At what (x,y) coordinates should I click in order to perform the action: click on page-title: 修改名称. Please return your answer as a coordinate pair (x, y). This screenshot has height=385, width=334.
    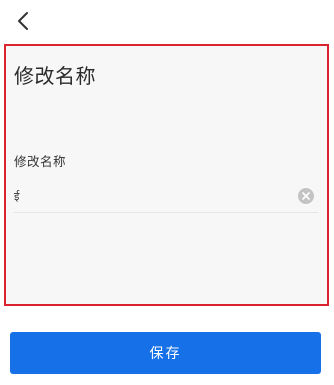
    Looking at the image, I should click on (55, 76).